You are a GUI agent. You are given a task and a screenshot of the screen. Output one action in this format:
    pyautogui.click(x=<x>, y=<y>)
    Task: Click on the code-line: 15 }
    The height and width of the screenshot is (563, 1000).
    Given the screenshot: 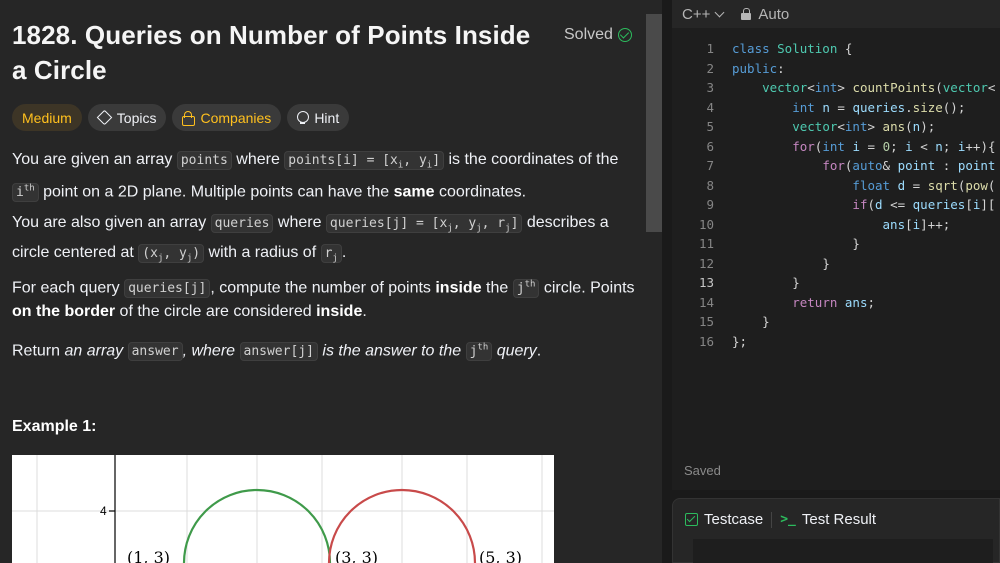 What is the action you would take?
    pyautogui.click(x=836, y=322)
    